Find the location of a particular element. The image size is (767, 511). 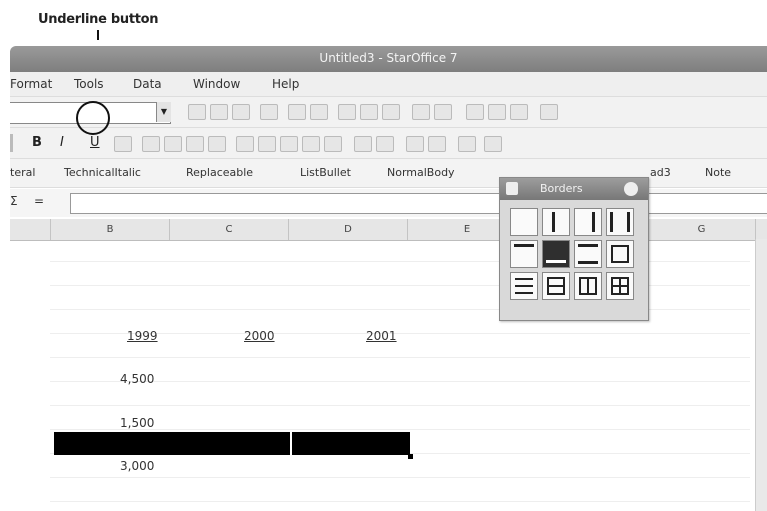

formula-bar: Σ = is located at coordinates (388, 203).